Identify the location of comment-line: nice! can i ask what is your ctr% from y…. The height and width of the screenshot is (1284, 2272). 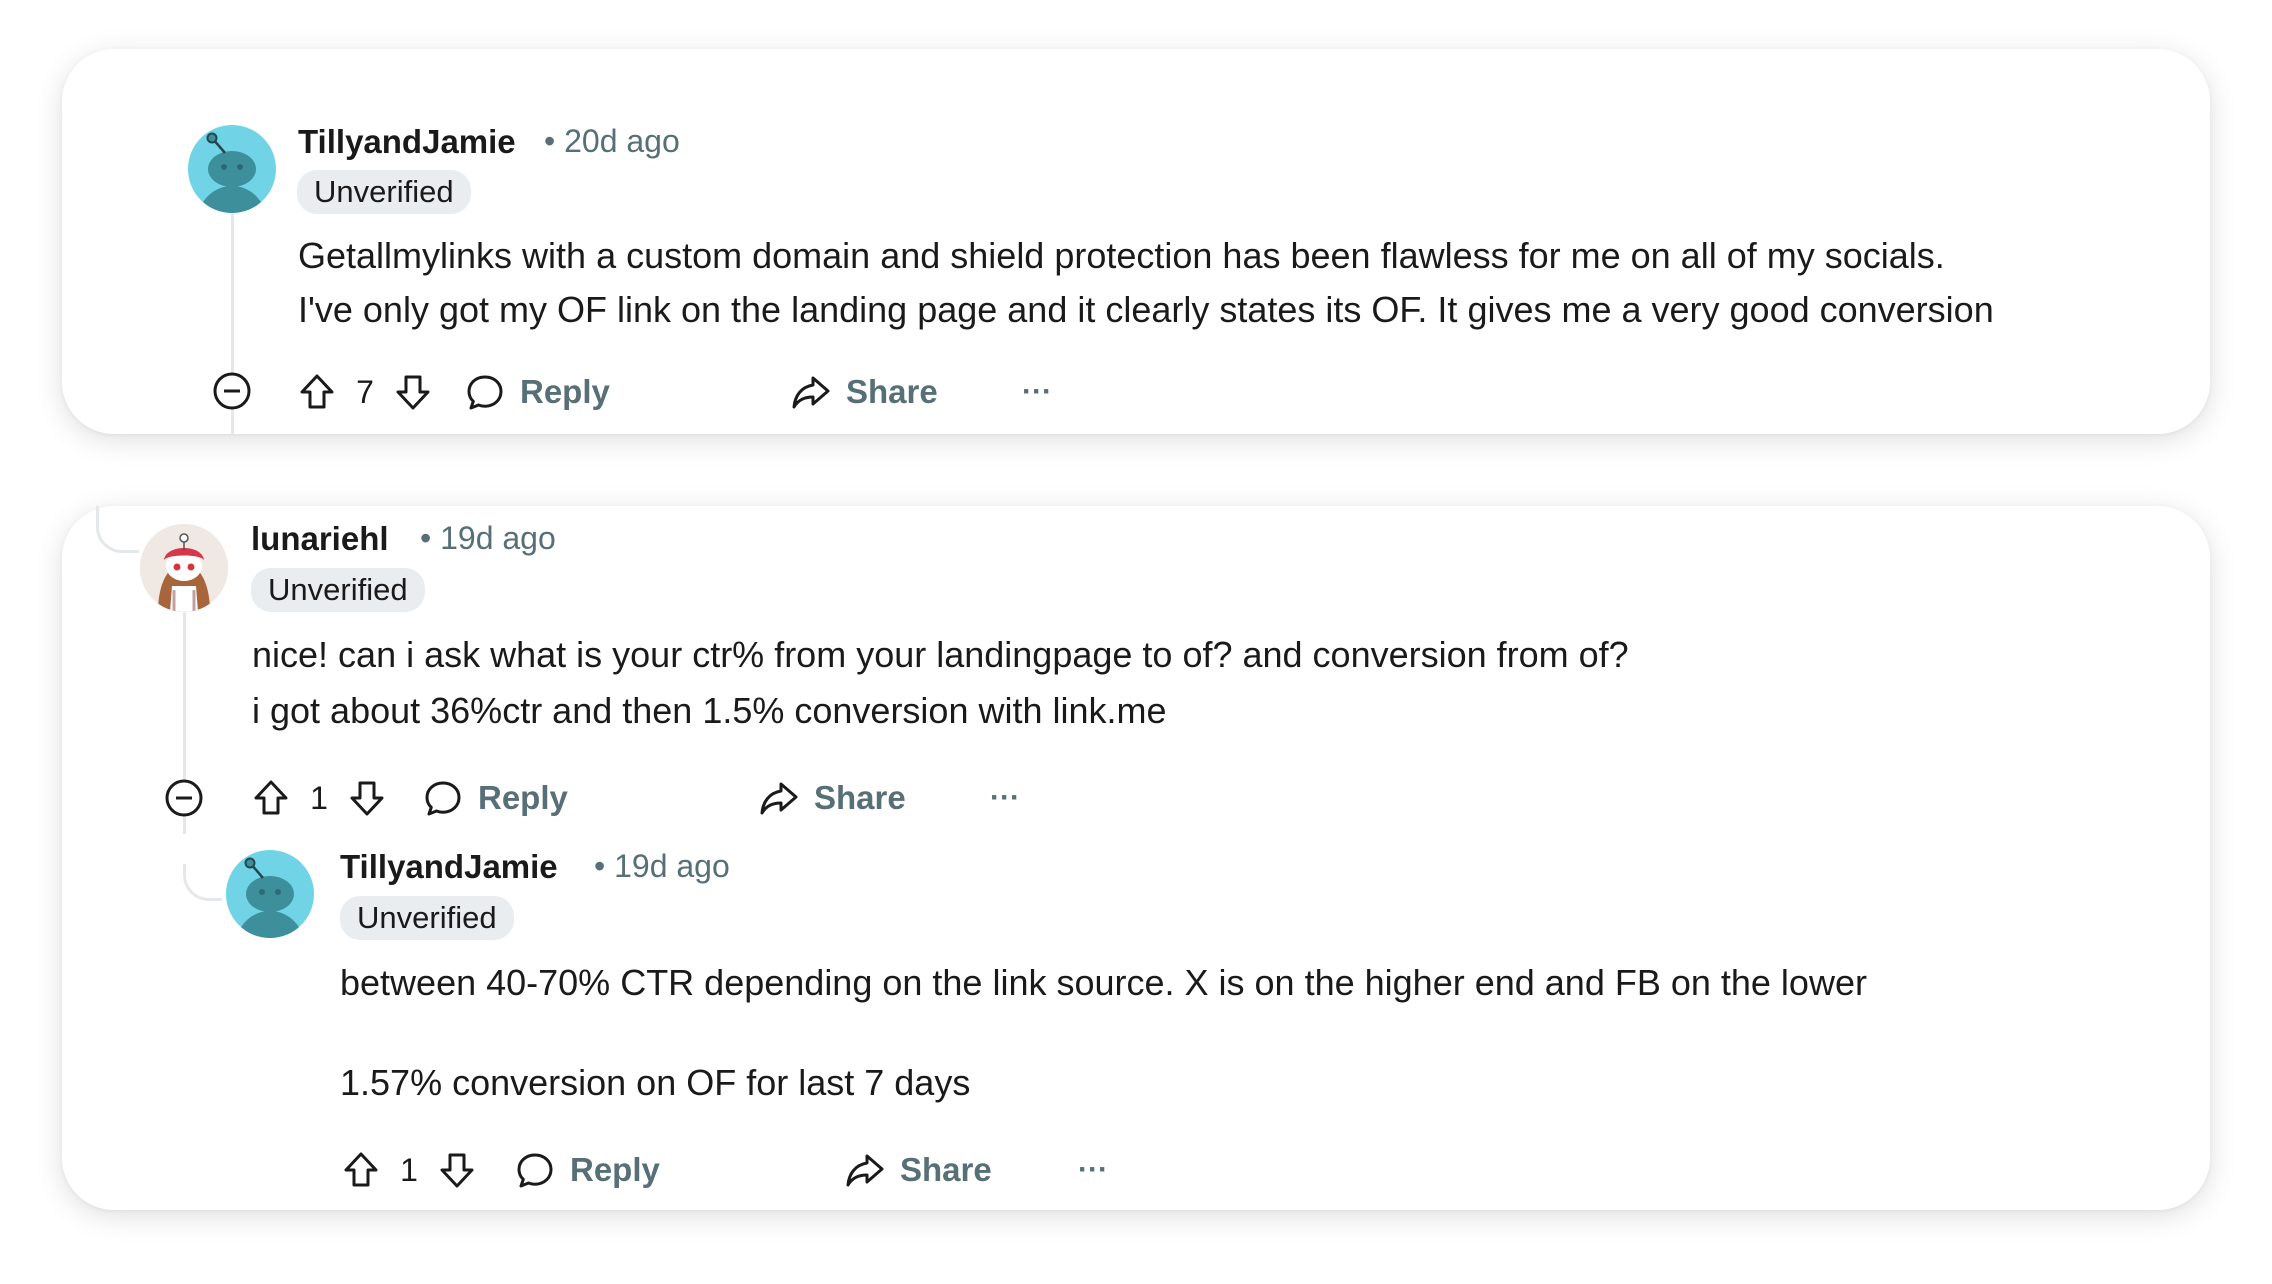
(940, 654).